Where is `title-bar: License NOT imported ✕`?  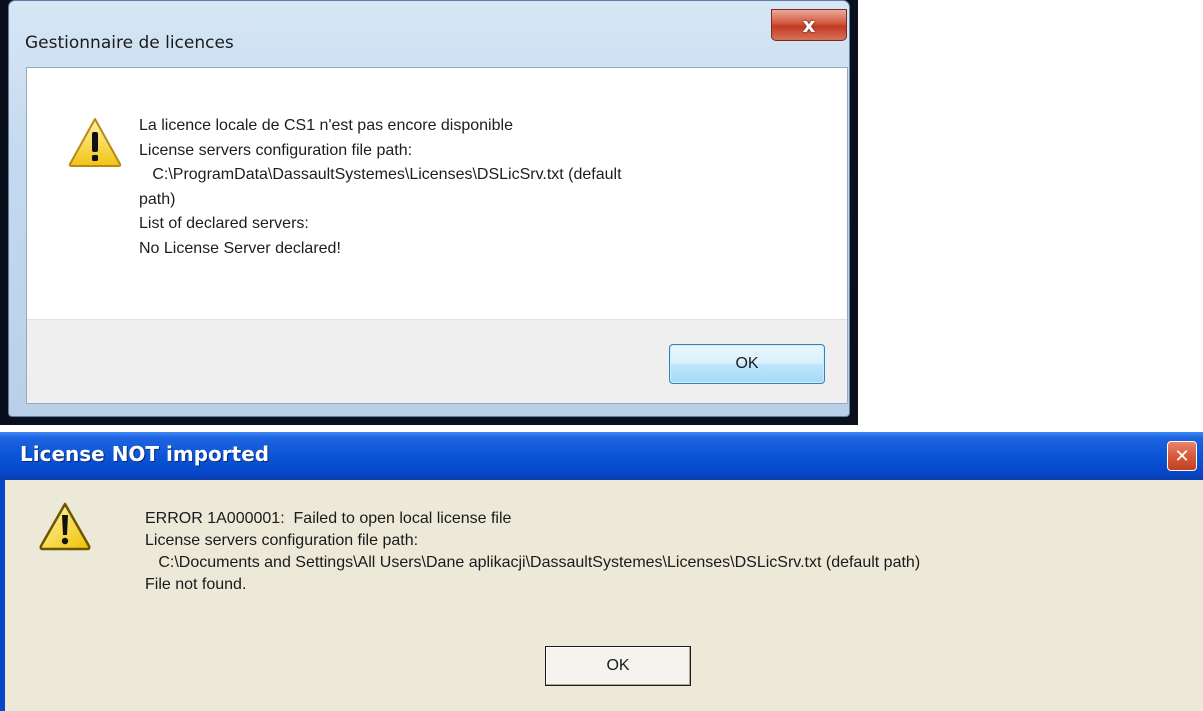 title-bar: License NOT imported ✕ is located at coordinates (601, 456).